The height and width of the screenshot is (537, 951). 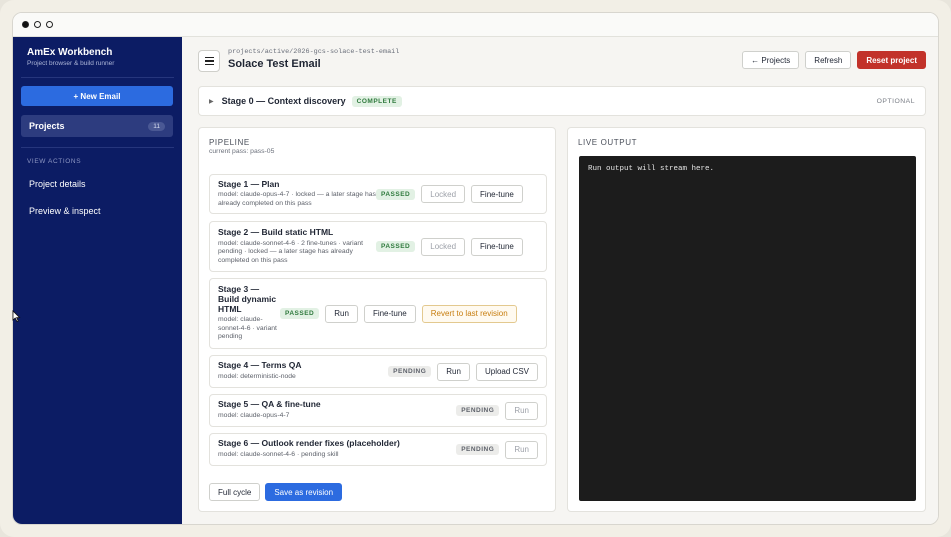 I want to click on current-pass-label: current pass: pass-05, so click(x=242, y=151).